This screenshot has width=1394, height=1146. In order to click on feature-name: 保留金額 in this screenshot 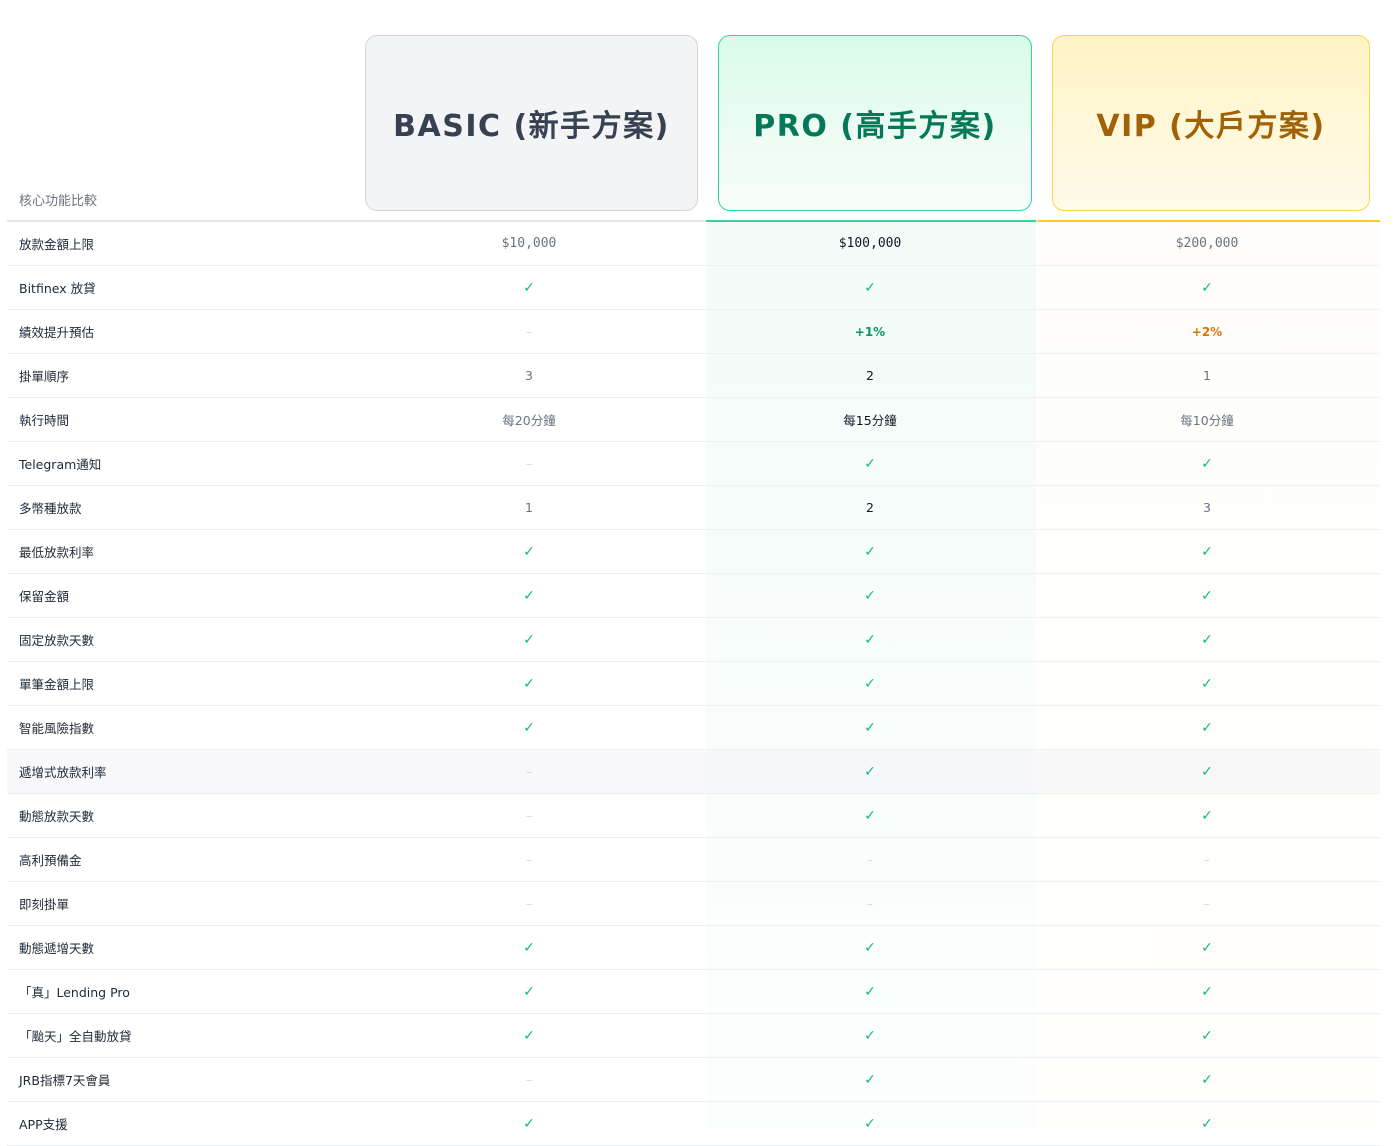, I will do `click(44, 596)`.